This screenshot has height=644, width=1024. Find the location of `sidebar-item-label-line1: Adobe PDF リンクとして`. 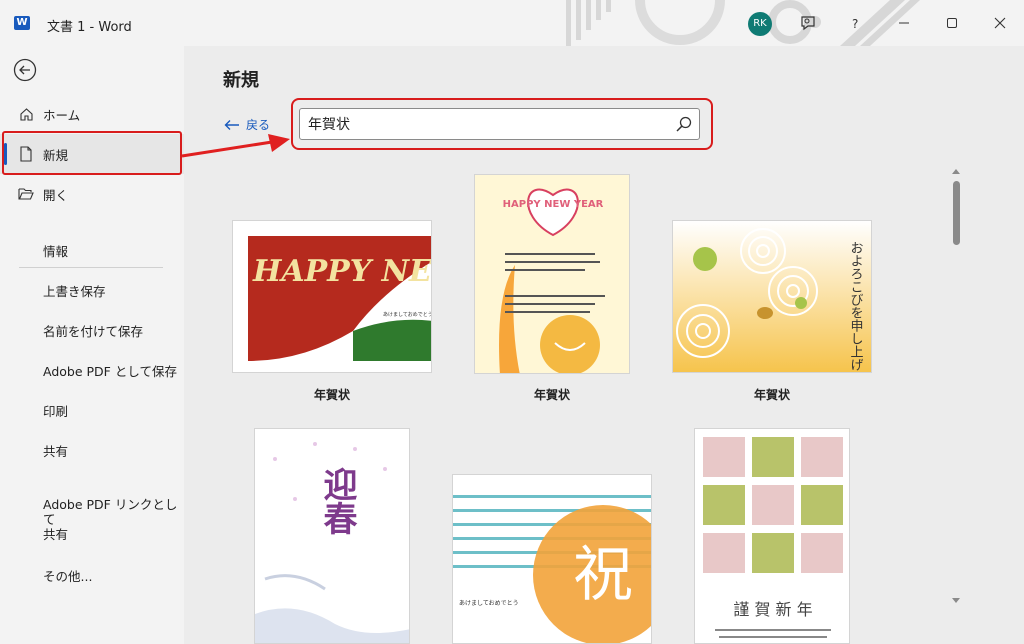

sidebar-item-label-line1: Adobe PDF リンクとして is located at coordinates (110, 512).